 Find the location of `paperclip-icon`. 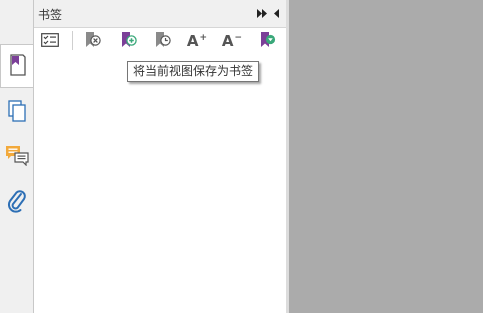

paperclip-icon is located at coordinates (17, 202).